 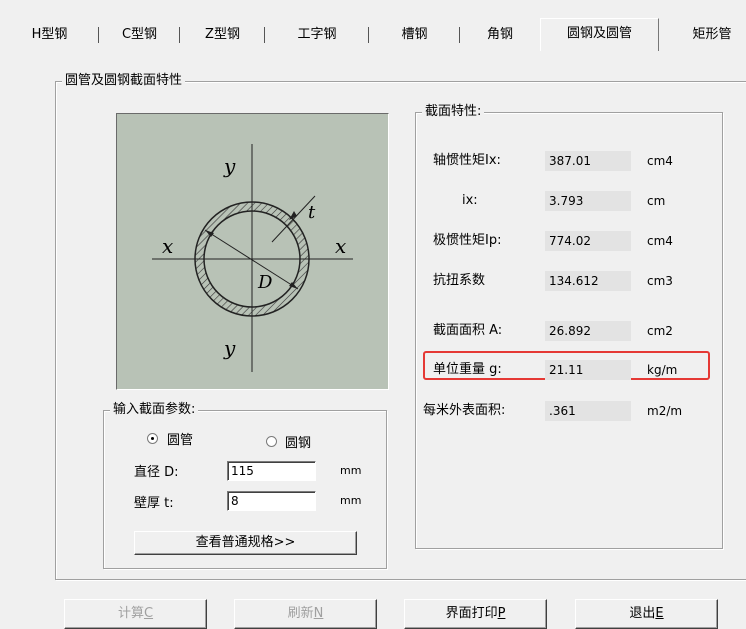 I want to click on property-value: 21.11, so click(x=588, y=370).